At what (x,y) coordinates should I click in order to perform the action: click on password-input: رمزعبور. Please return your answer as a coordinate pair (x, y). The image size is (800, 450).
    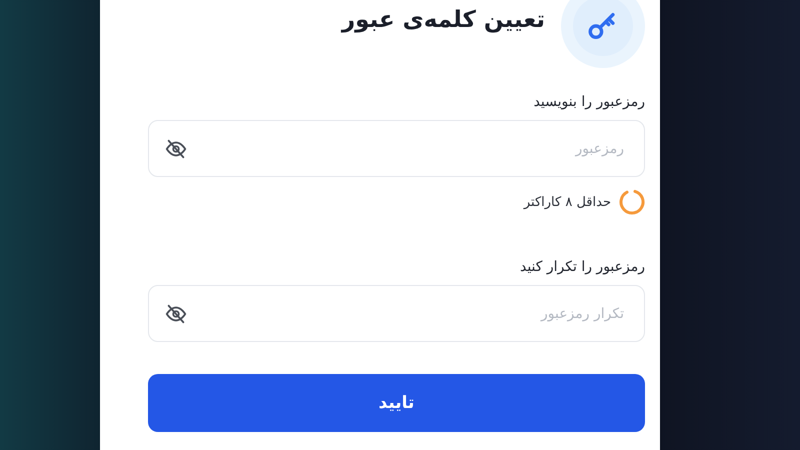
    Looking at the image, I should click on (406, 149).